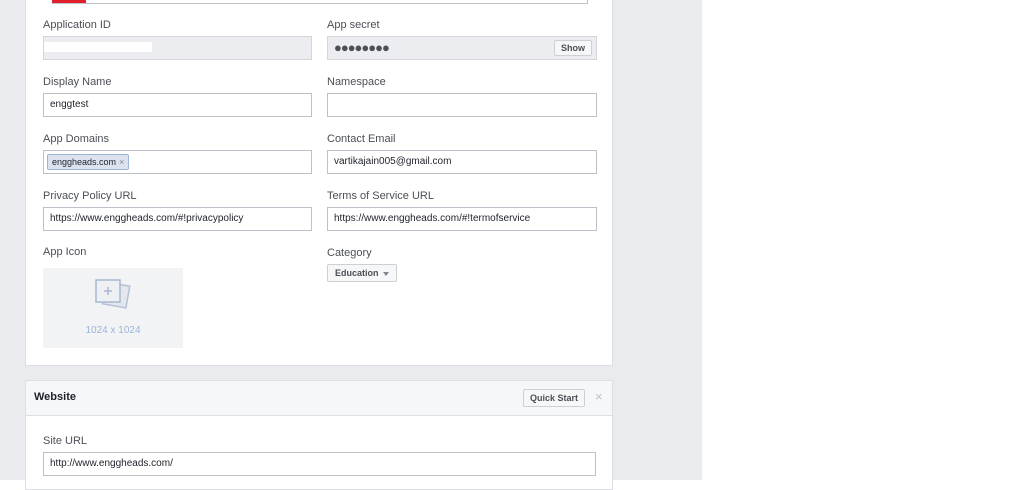 The width and height of the screenshot is (1021, 490). What do you see at coordinates (76, 139) in the screenshot?
I see `app-domains-label: App Domains` at bounding box center [76, 139].